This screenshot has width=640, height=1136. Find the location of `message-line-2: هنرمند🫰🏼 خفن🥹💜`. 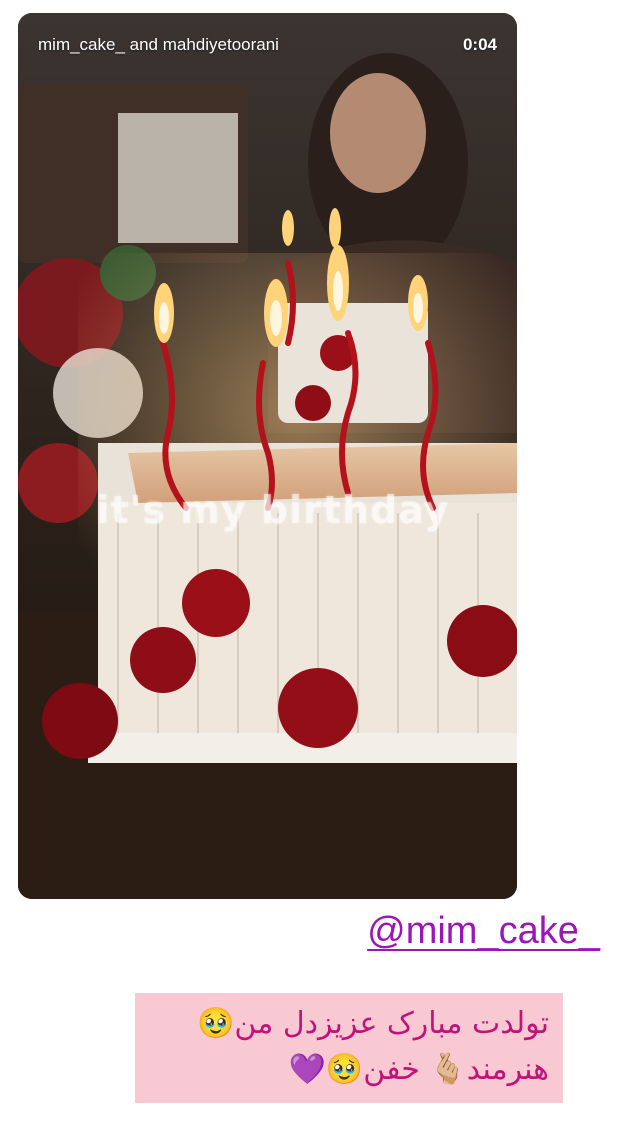

message-line-2: هنرمند🫰🏼 خفن🥹💜 is located at coordinates (418, 1069).